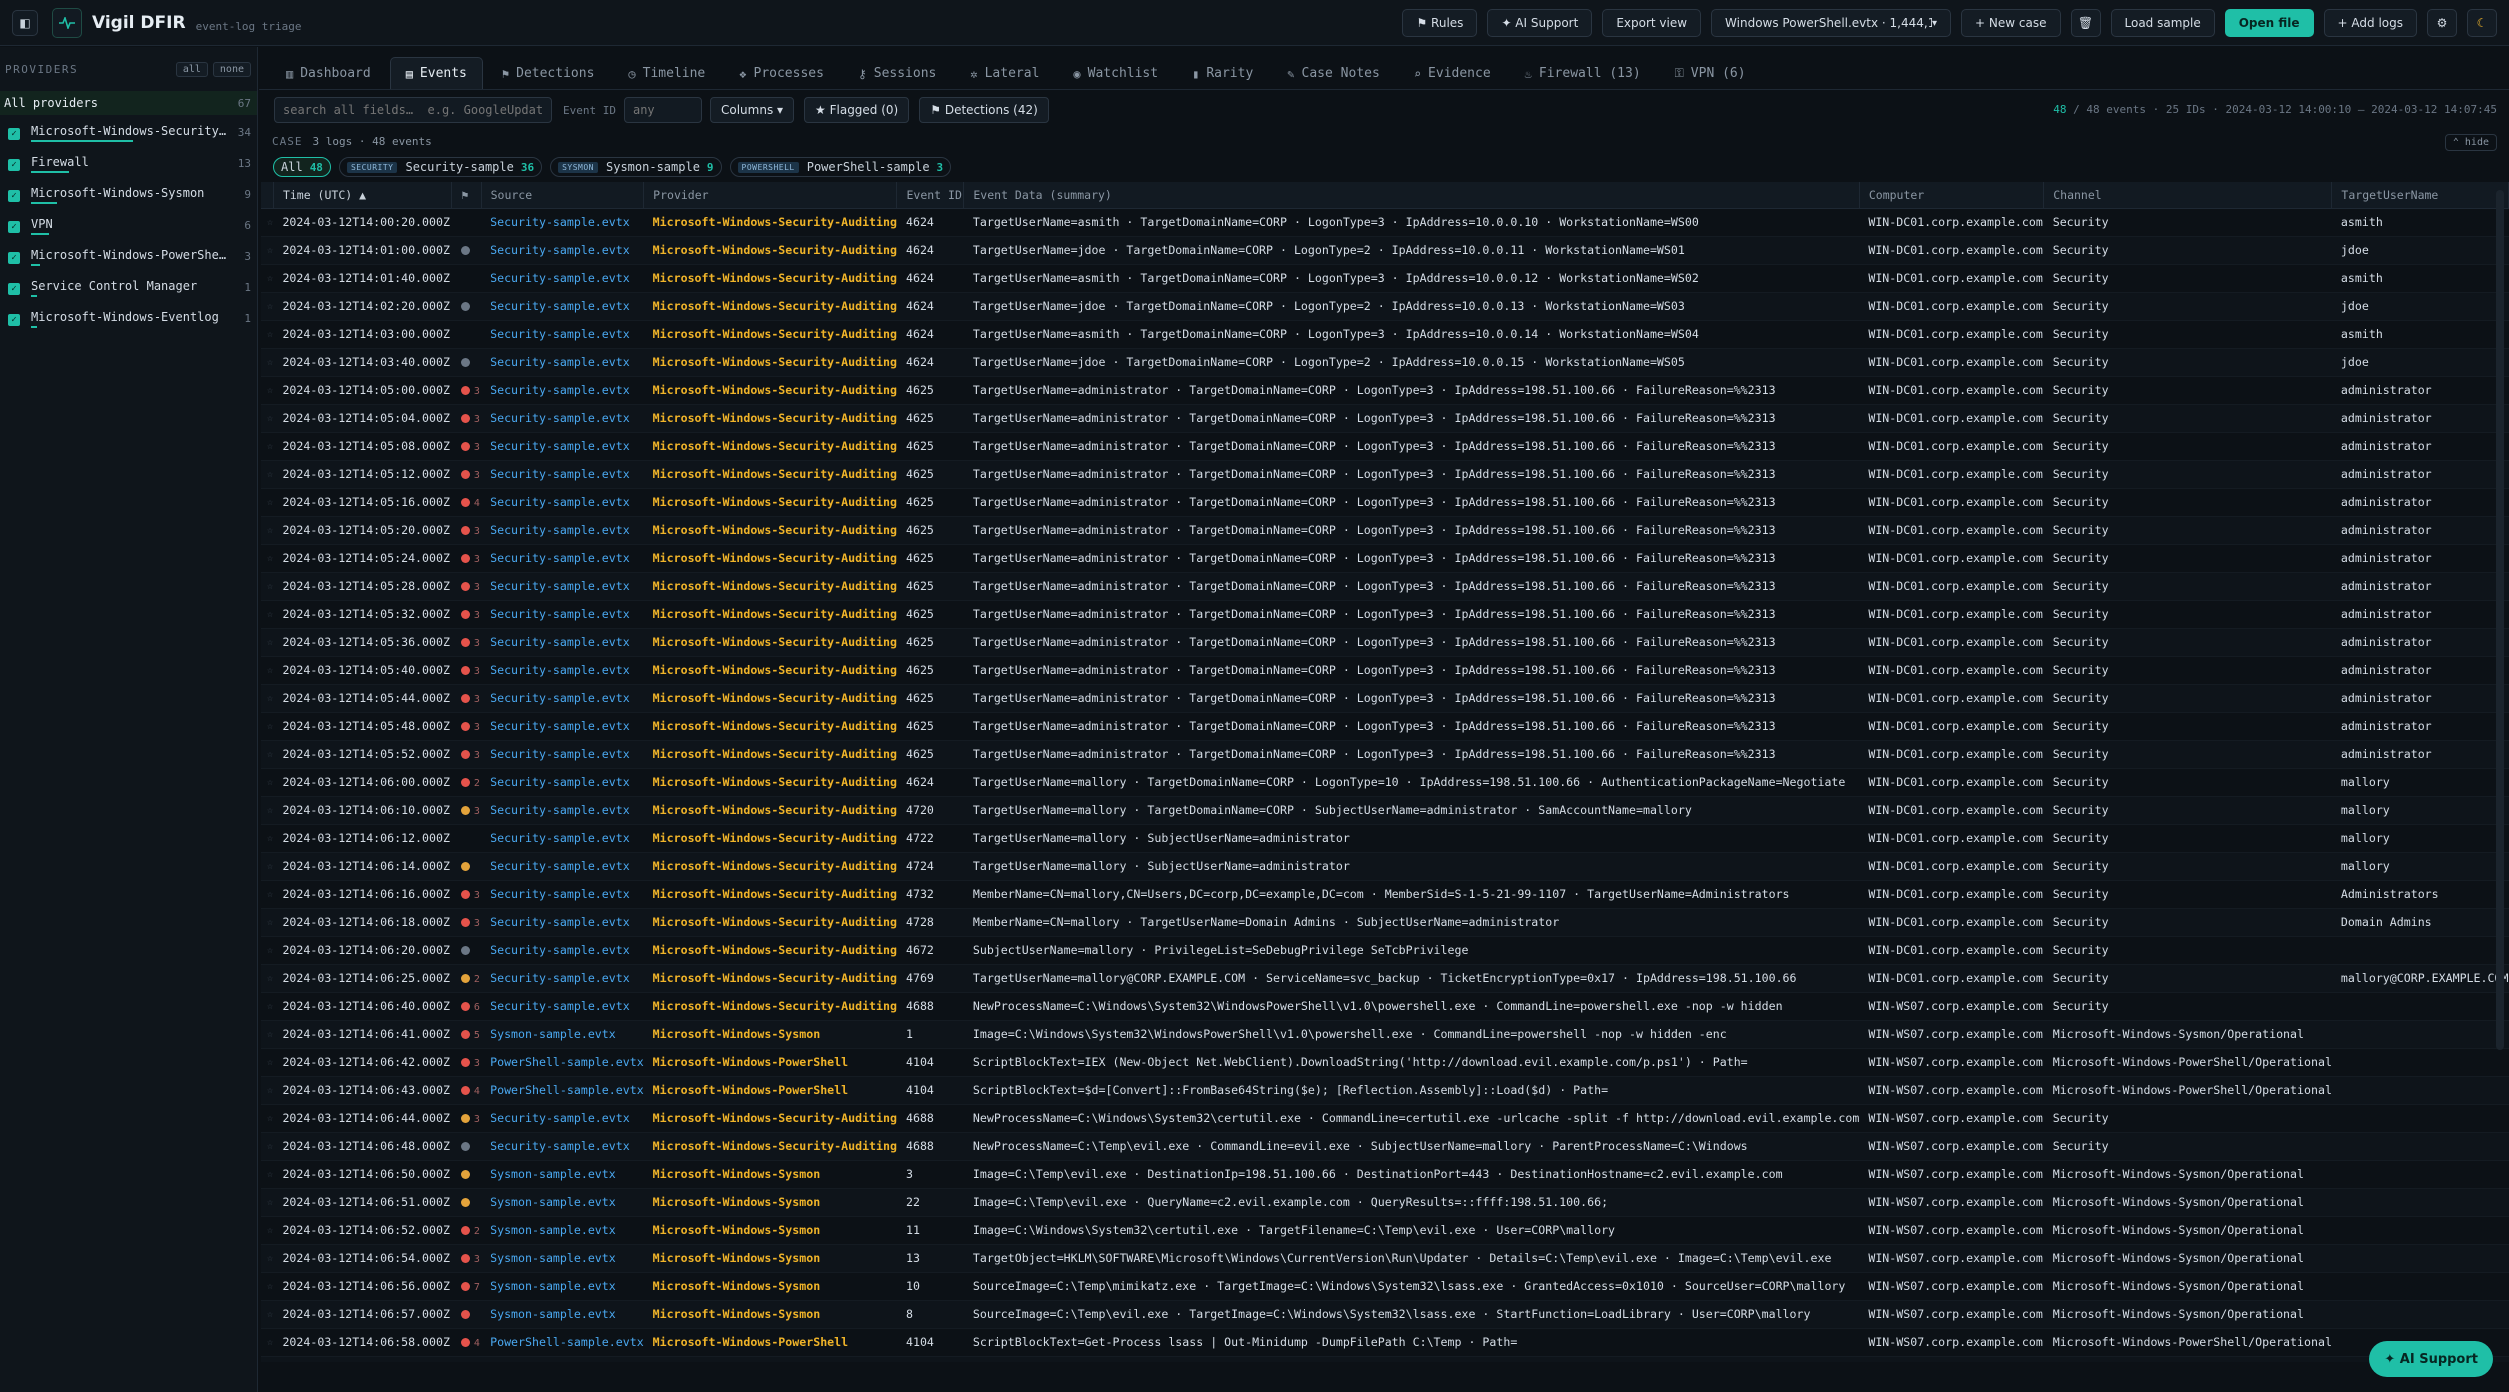 This screenshot has height=1392, width=2509. I want to click on provider-item: ✓ Firewall 13, so click(128, 166).